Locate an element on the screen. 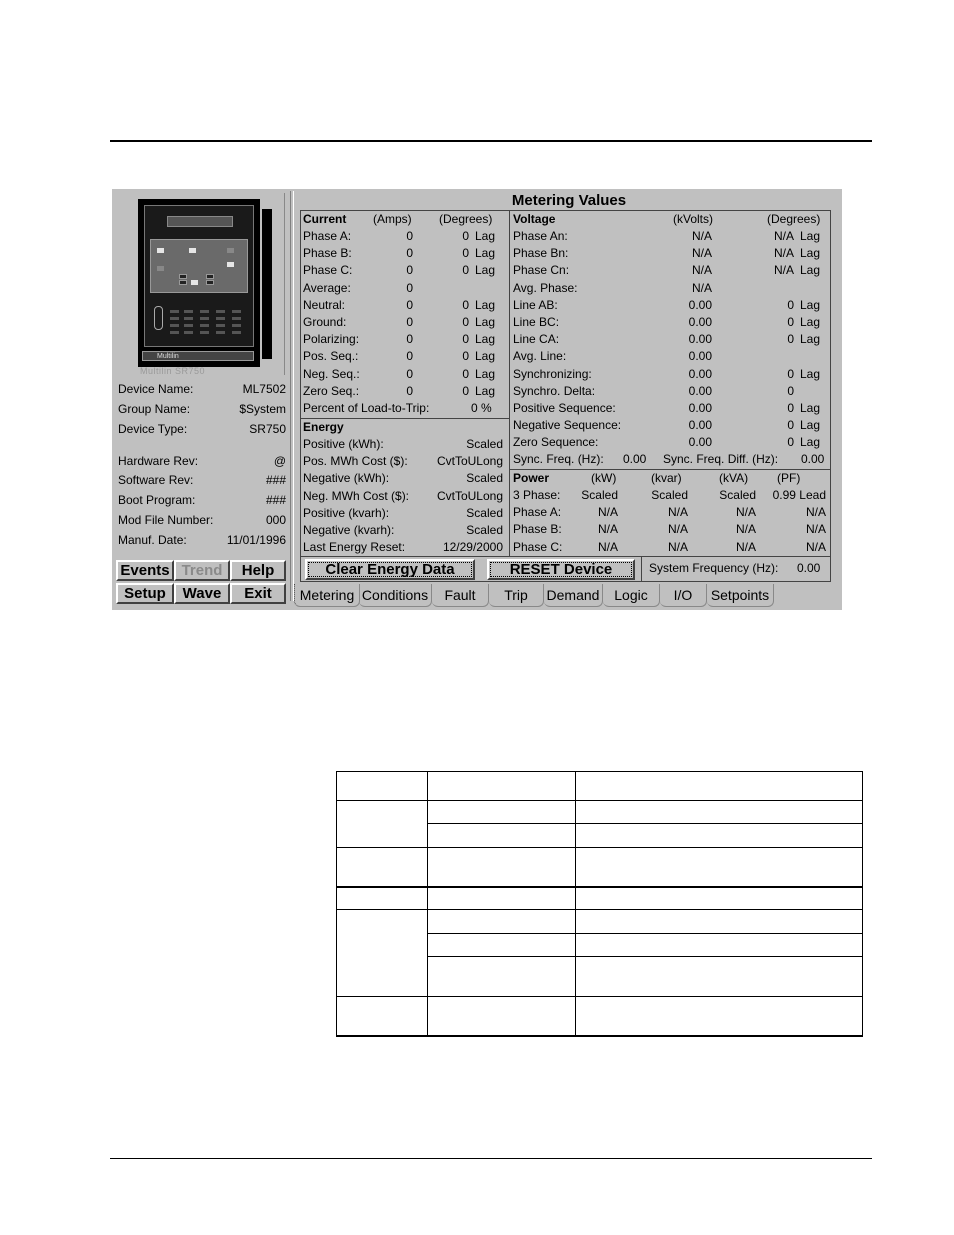  device-image-caption: Multilin SR750 is located at coordinates (173, 371).